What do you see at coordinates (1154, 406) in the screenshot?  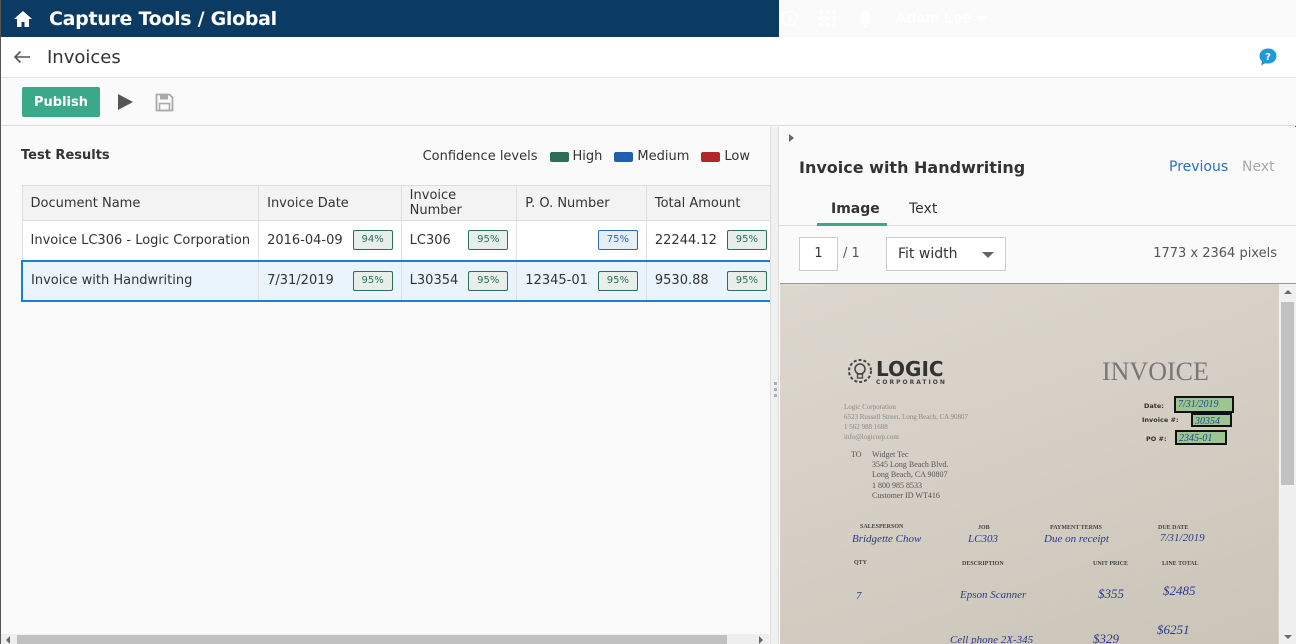 I see `date-label: Date:` at bounding box center [1154, 406].